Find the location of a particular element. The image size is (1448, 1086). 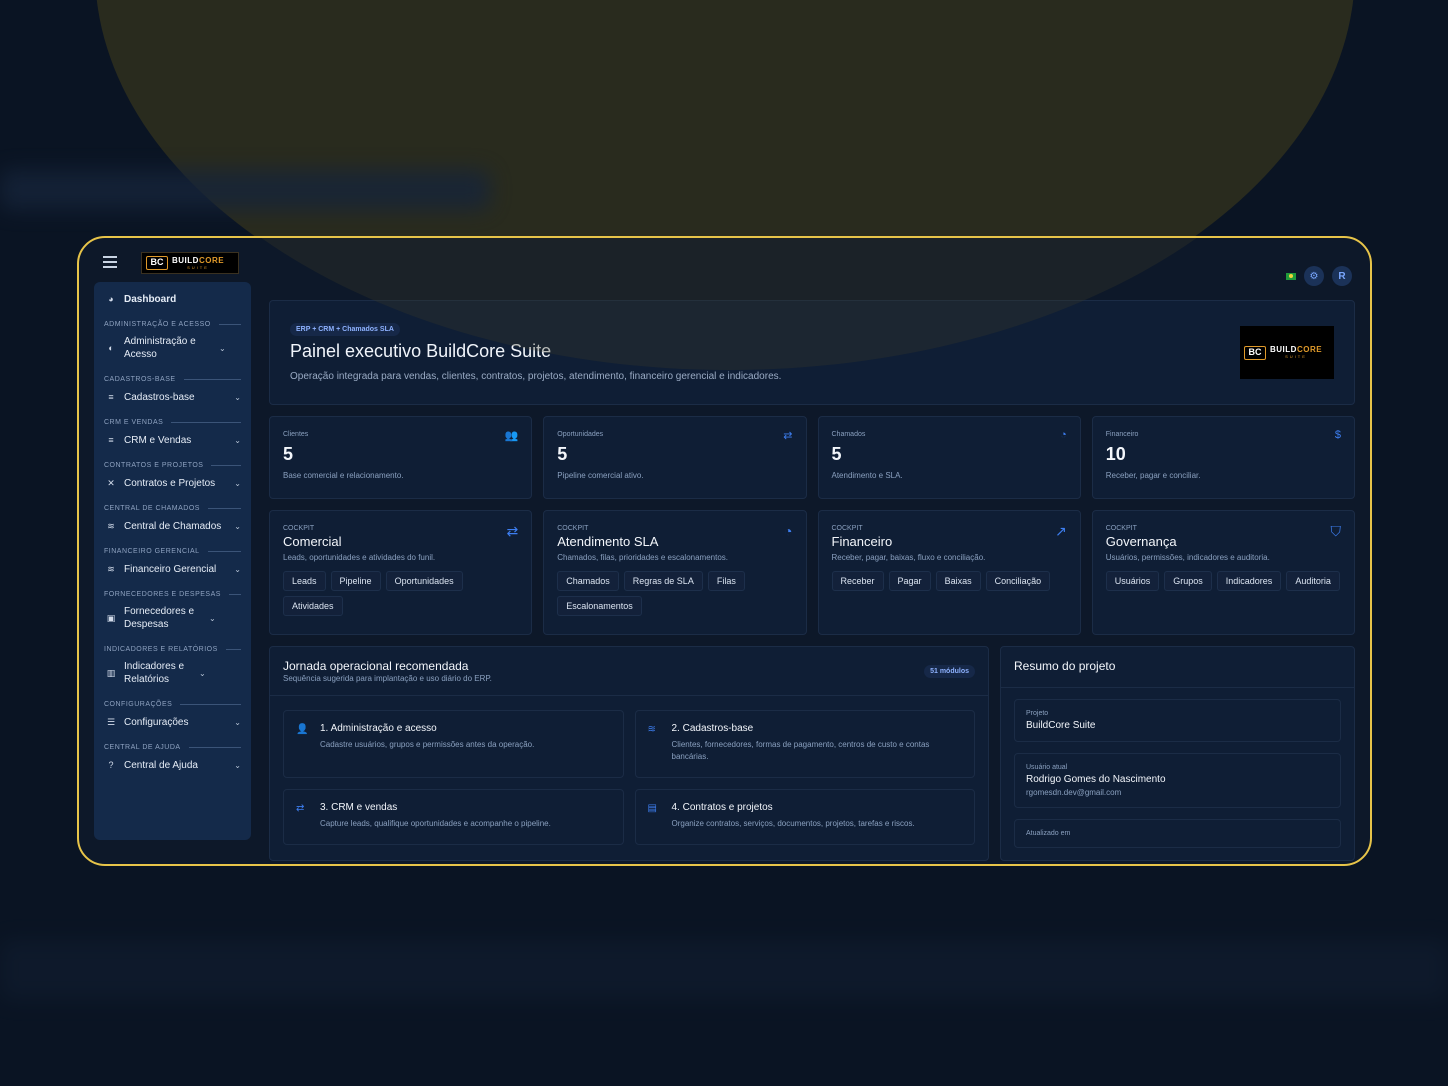

chip-regras-sla: Regras de SLA is located at coordinates (663, 581).